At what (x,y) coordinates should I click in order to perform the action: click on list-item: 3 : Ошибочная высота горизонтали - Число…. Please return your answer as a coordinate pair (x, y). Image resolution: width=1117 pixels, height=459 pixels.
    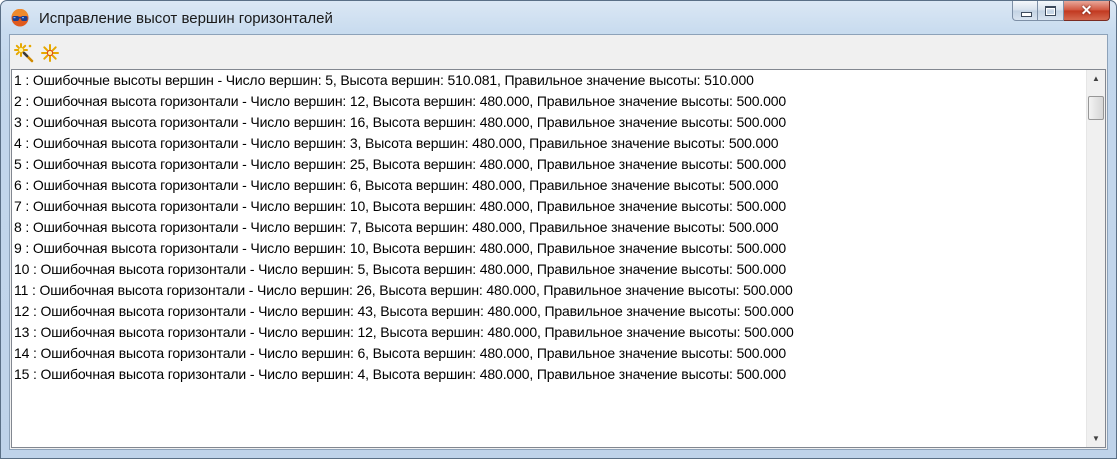
    Looking at the image, I should click on (549, 122).